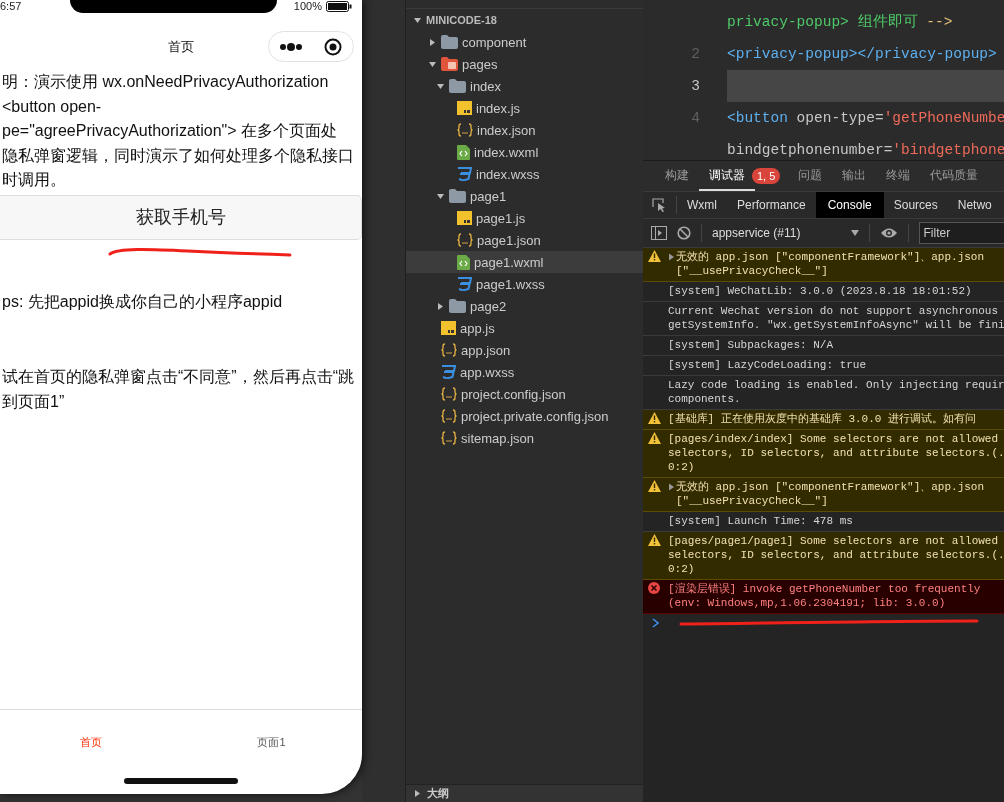  What do you see at coordinates (524, 196) in the screenshot?
I see `file-tree-item: page1` at bounding box center [524, 196].